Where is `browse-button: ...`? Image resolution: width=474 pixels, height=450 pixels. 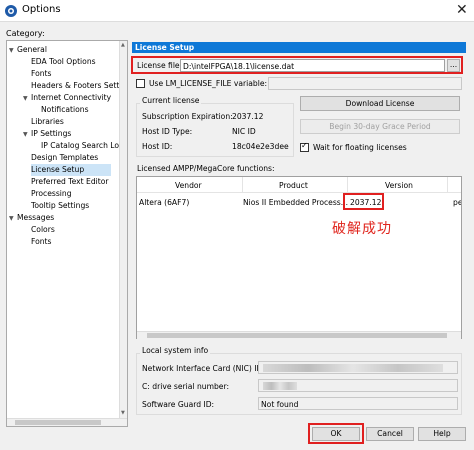
browse-button: ... is located at coordinates (453, 65).